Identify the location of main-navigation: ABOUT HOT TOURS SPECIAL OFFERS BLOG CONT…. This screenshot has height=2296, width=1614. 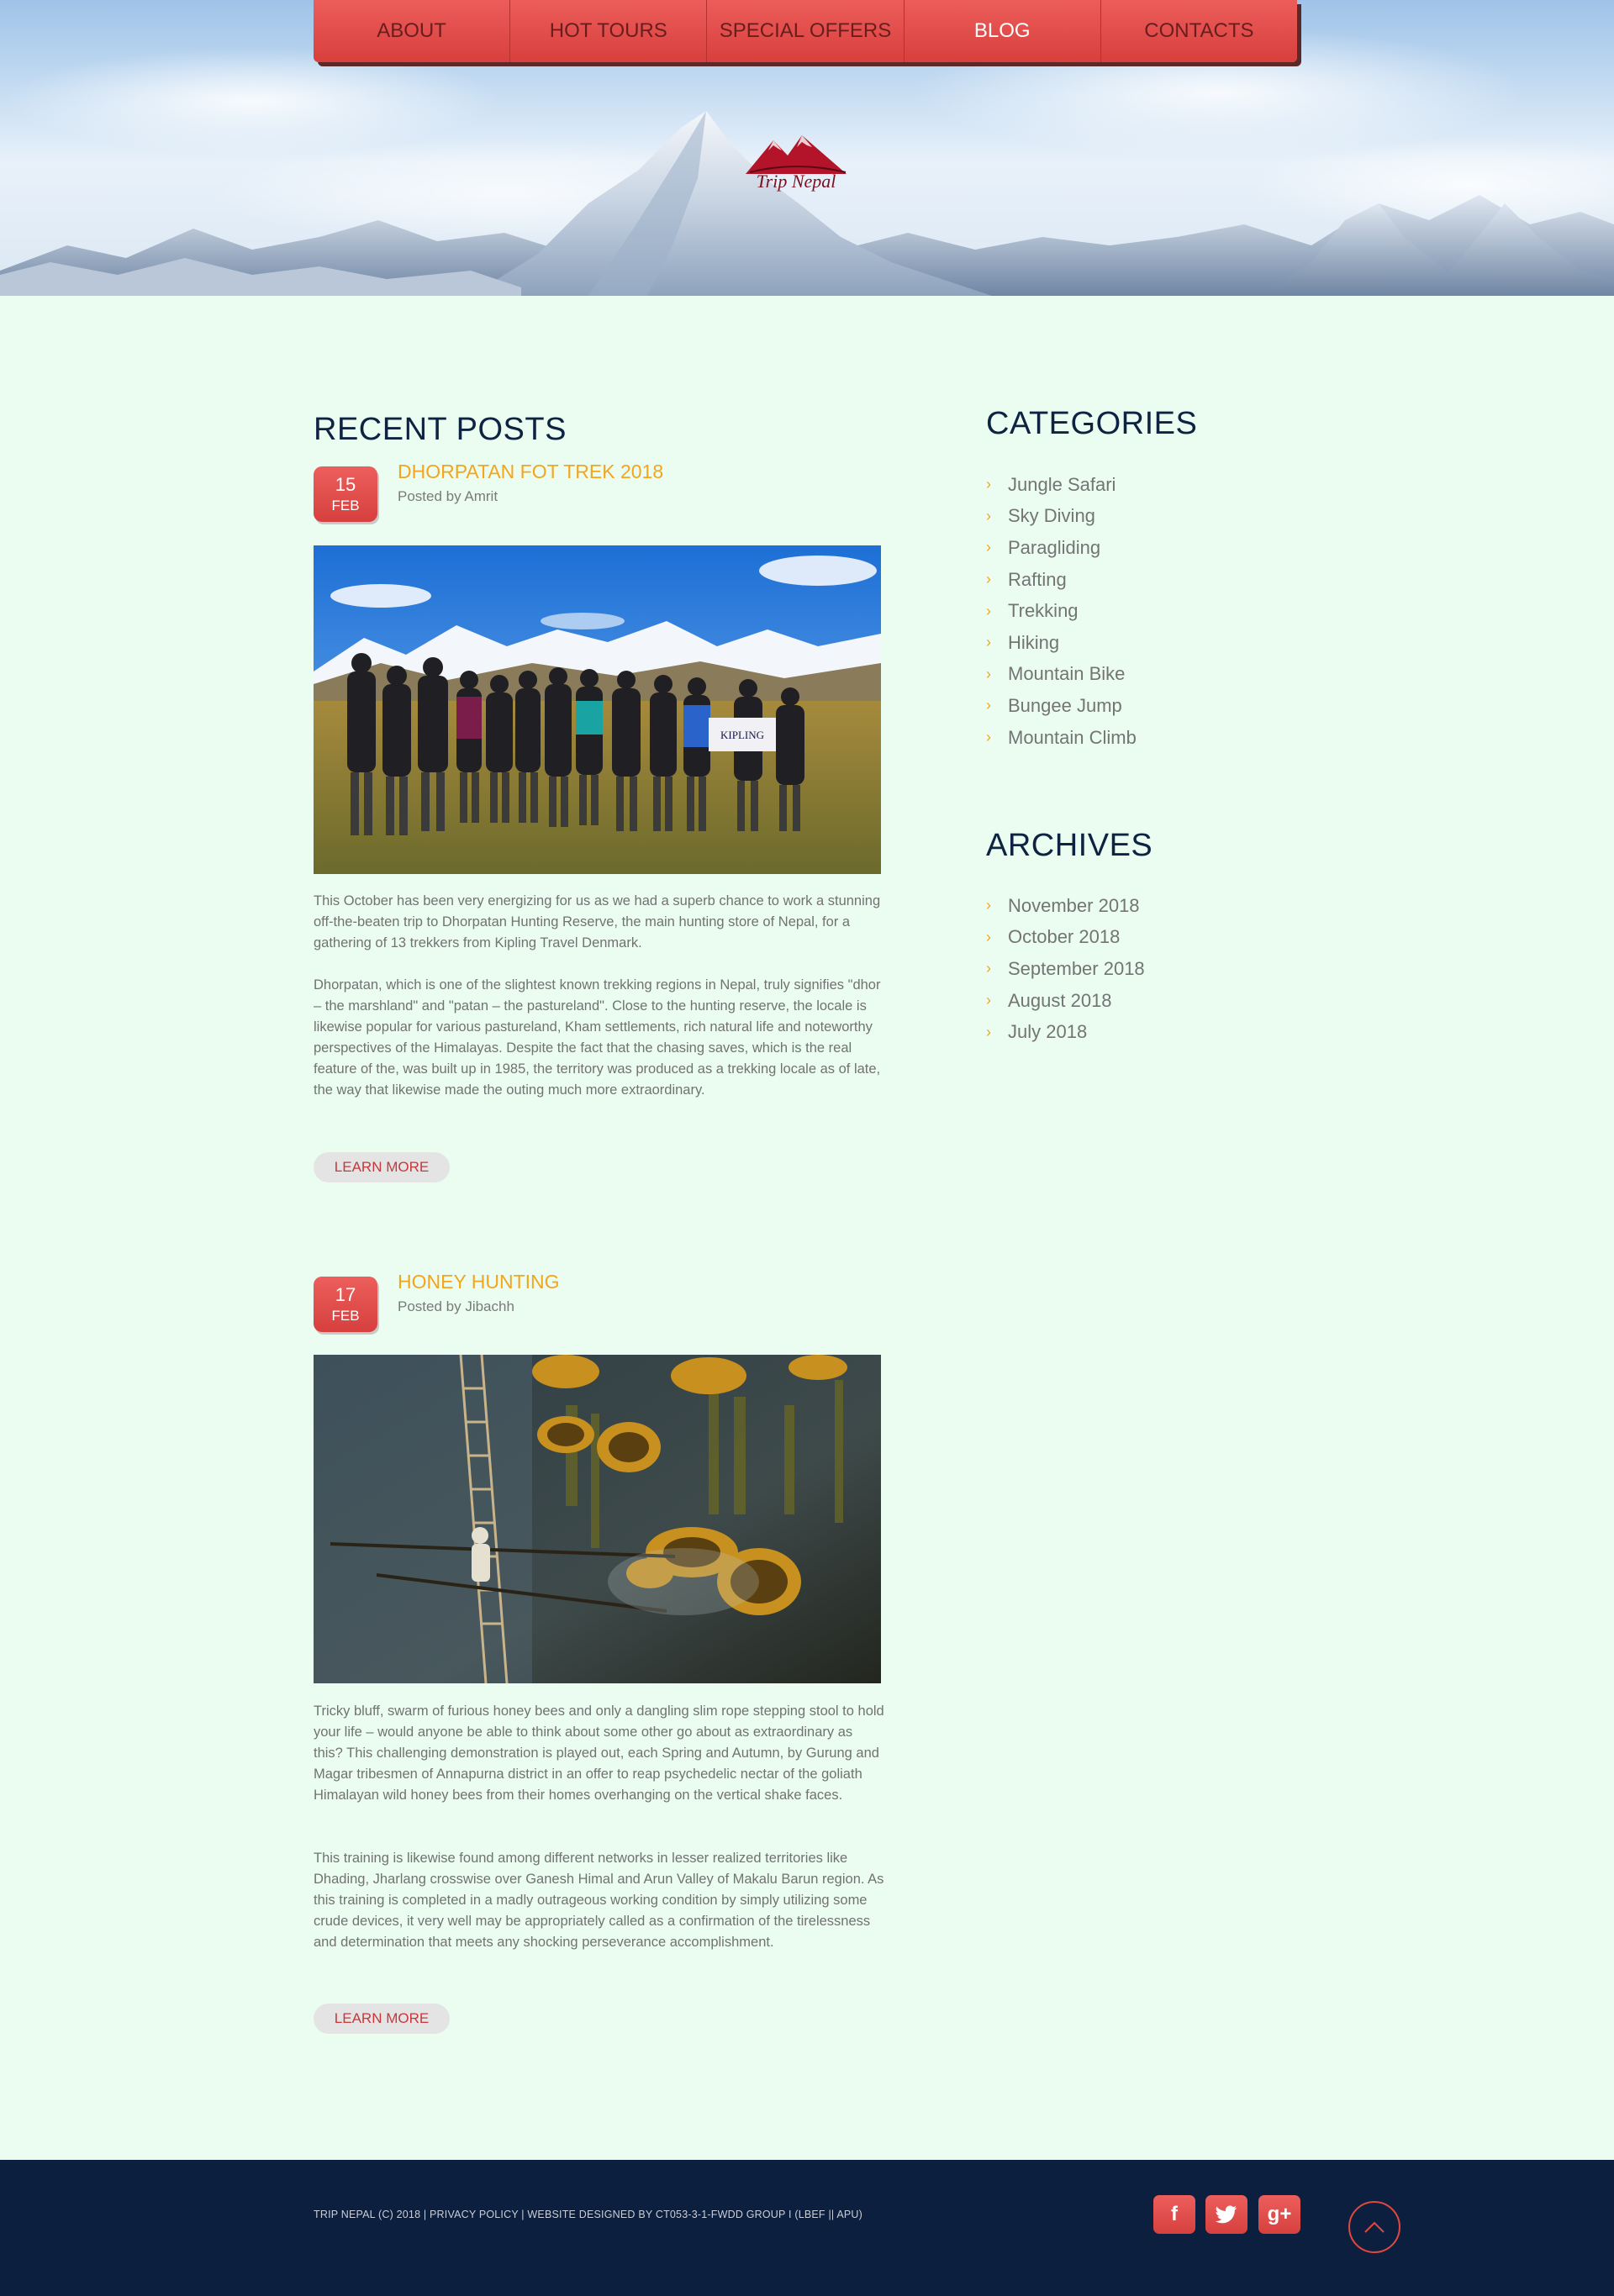
(805, 31).